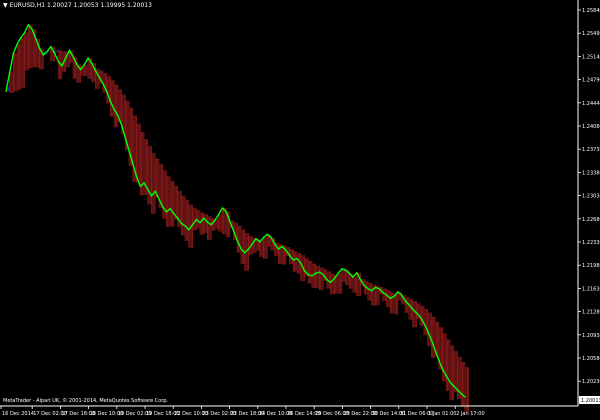 This screenshot has width=600, height=420. I want to click on price-label: 1.25490, so click(591, 34).